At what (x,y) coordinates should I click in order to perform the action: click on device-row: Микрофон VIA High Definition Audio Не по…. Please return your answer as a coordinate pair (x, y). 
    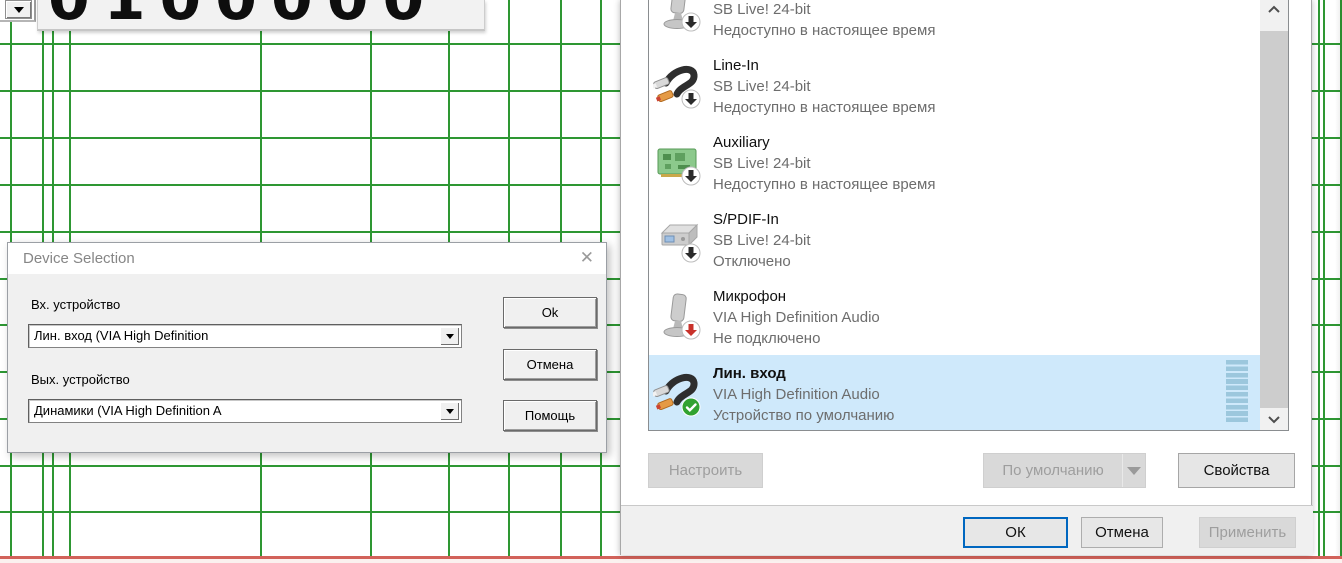
    Looking at the image, I should click on (968, 316).